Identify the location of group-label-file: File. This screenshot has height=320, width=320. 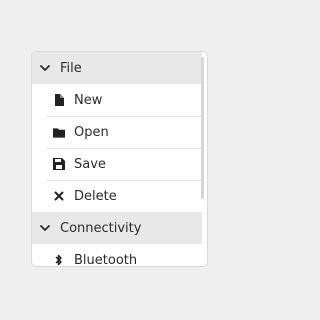
(71, 68).